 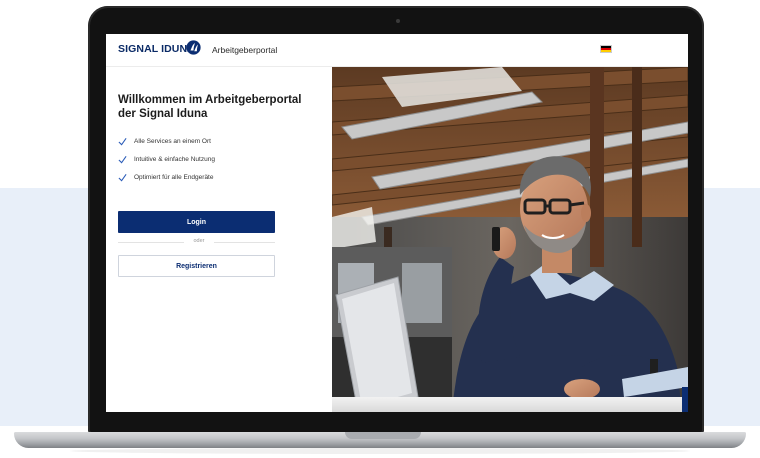 I want to click on or-separator: oder, so click(x=199, y=241).